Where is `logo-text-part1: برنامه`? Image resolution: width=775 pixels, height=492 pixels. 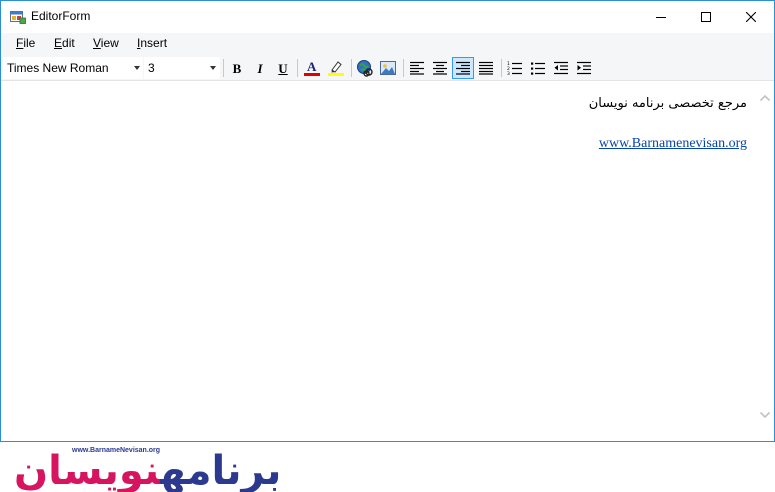 logo-text-part1: برنامه is located at coordinates (221, 470).